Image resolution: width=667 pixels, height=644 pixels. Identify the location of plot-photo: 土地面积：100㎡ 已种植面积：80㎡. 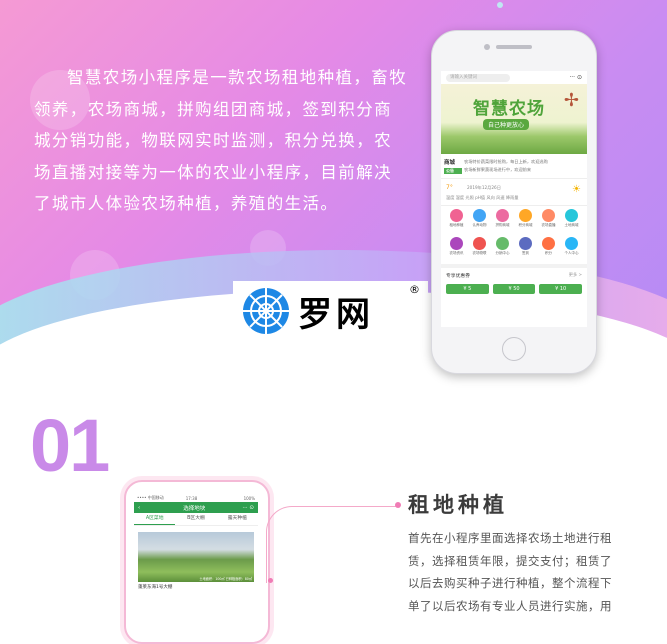
(196, 557).